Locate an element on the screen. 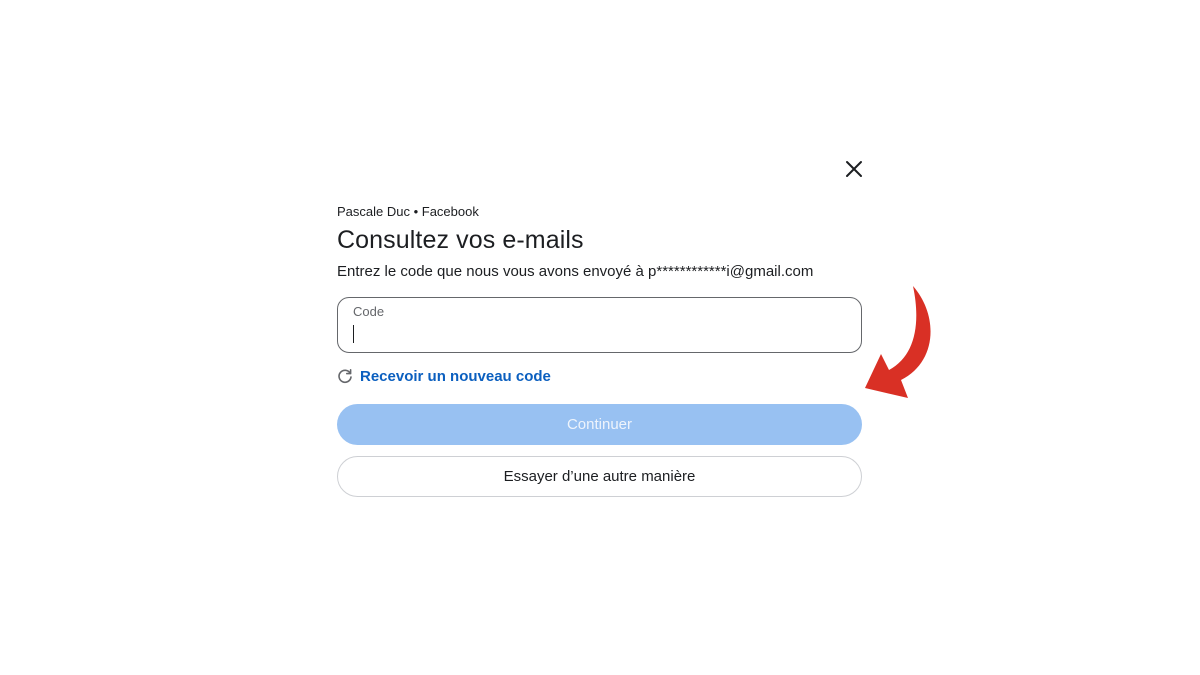 This screenshot has height=675, width=1200. refresh-icon is located at coordinates (345, 376).